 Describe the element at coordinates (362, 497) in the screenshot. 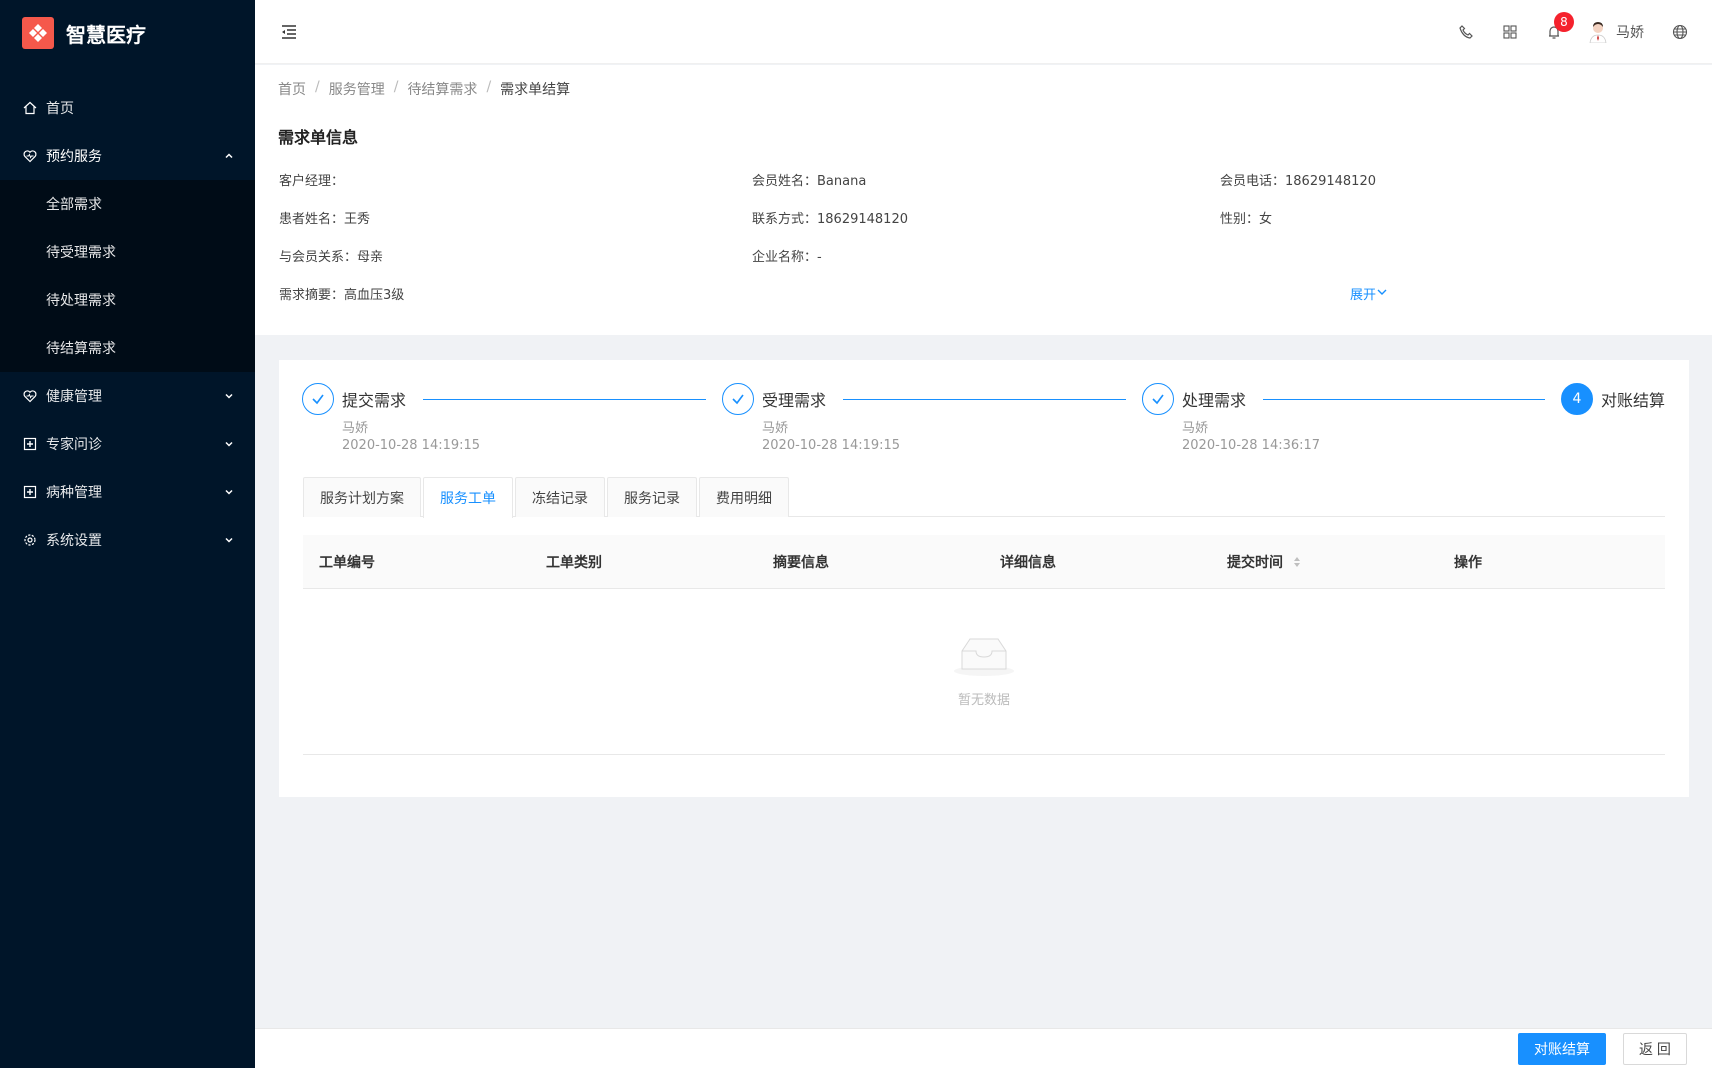

I see `tab-service-plan: 服务计划方案` at that location.